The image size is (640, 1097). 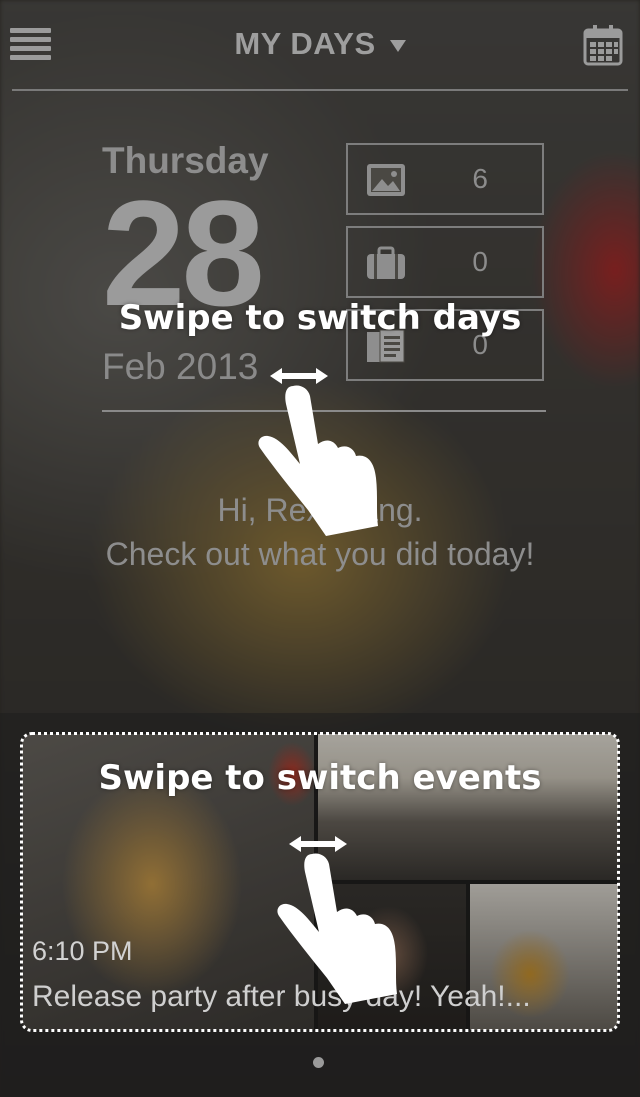 I want to click on year-label: 2013, so click(x=217, y=366).